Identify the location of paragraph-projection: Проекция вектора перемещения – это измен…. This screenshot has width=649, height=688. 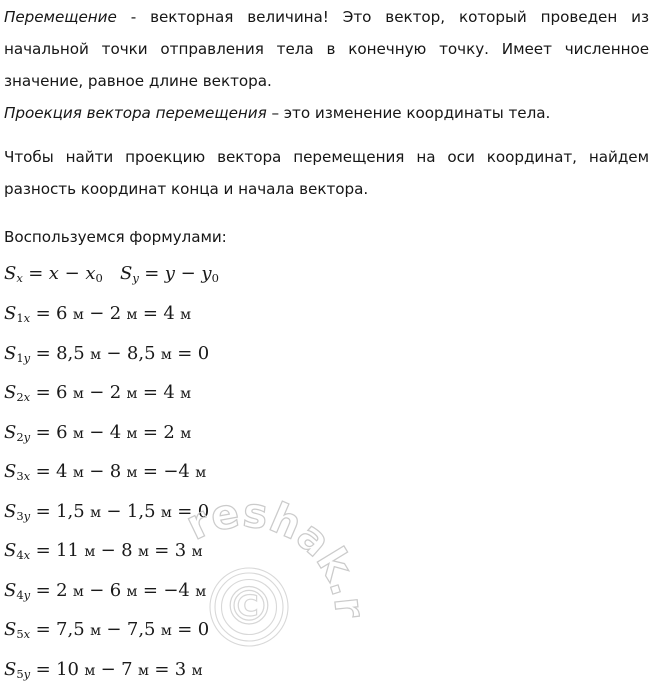
(326, 113).